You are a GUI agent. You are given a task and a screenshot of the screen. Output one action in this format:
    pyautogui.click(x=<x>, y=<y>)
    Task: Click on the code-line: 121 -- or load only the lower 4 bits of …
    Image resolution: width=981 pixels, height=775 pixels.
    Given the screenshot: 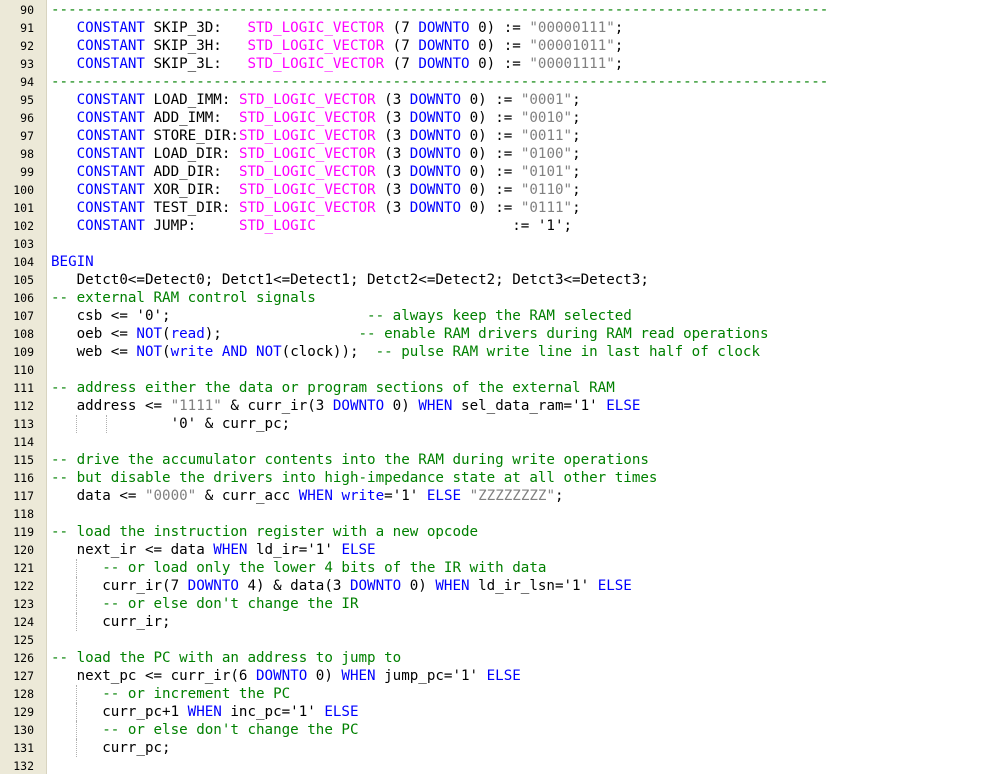 What is the action you would take?
    pyautogui.click(x=490, y=568)
    